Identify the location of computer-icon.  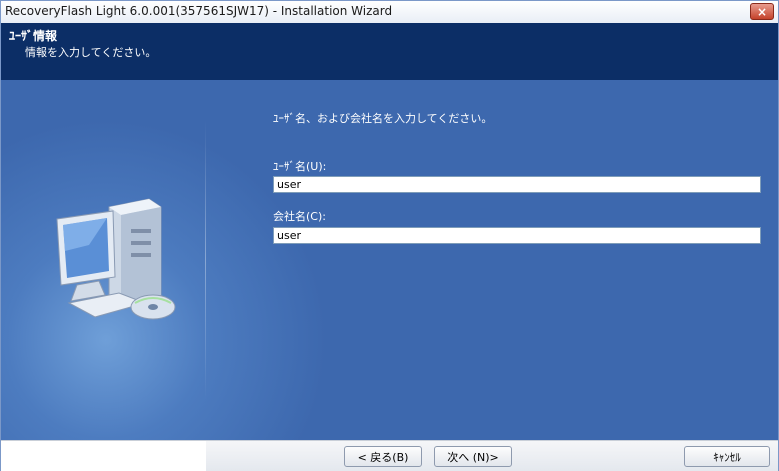
(116, 259).